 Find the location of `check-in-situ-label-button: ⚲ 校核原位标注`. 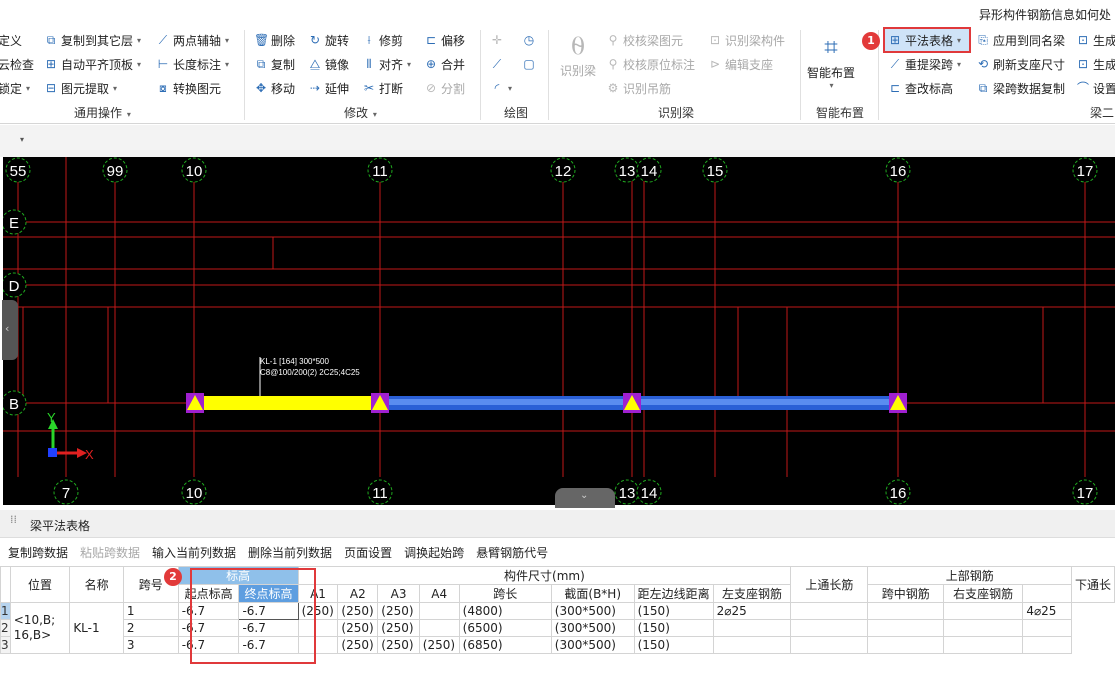

check-in-situ-label-button: ⚲ 校核原位标注 is located at coordinates (650, 64).